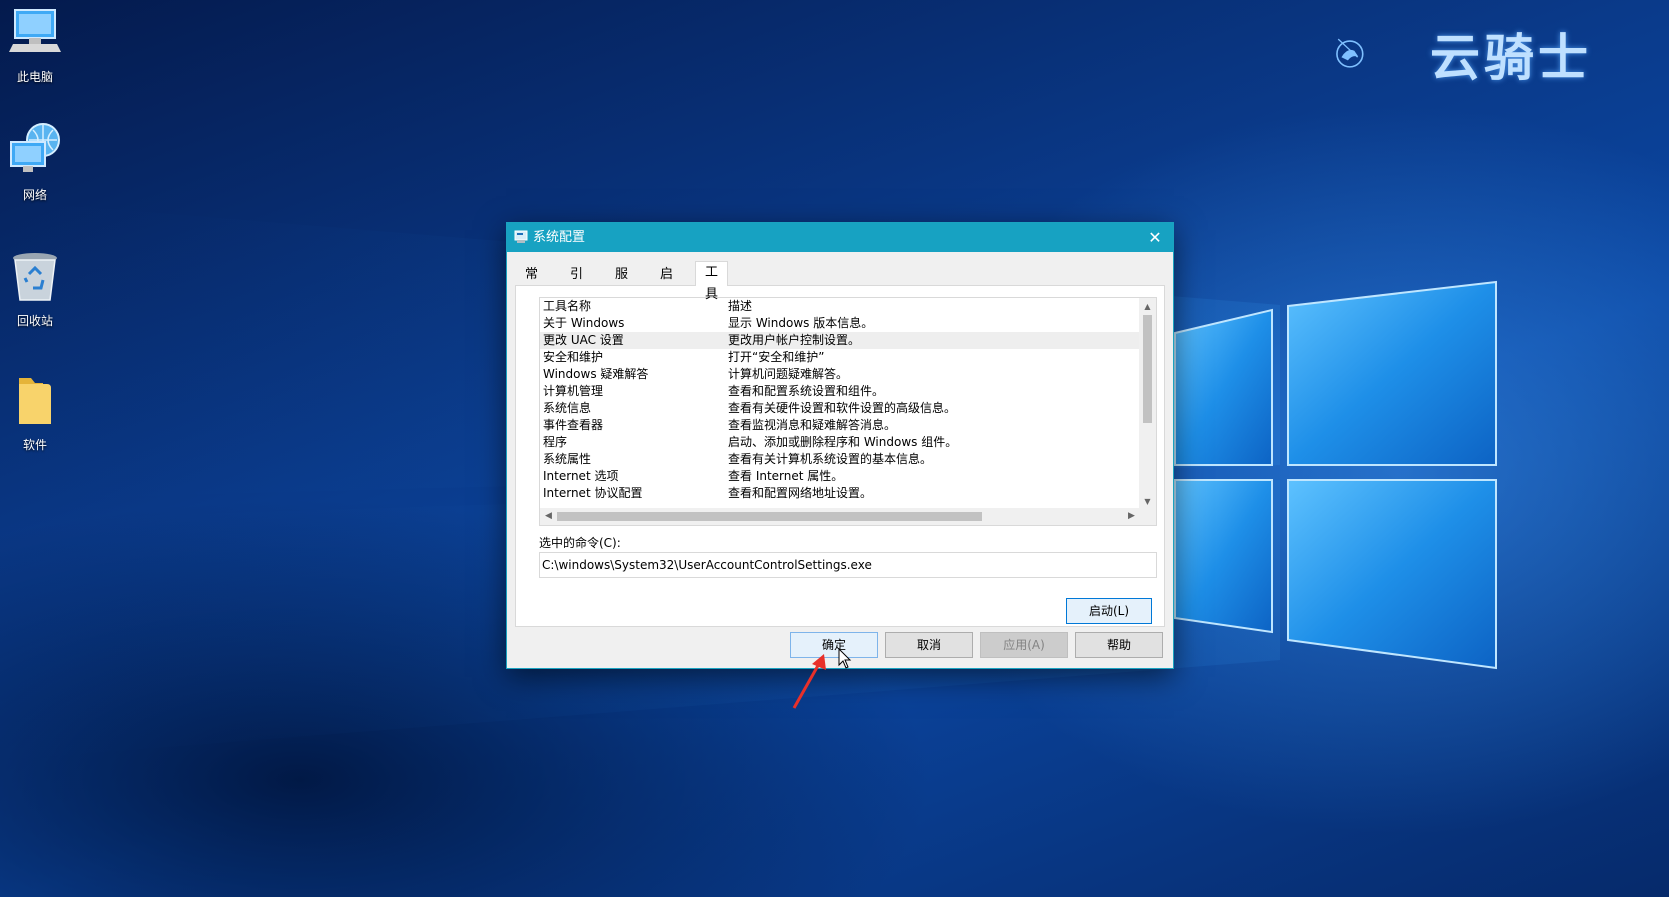 Image resolution: width=1669 pixels, height=897 pixels. I want to click on msconfig-app-icon, so click(521, 236).